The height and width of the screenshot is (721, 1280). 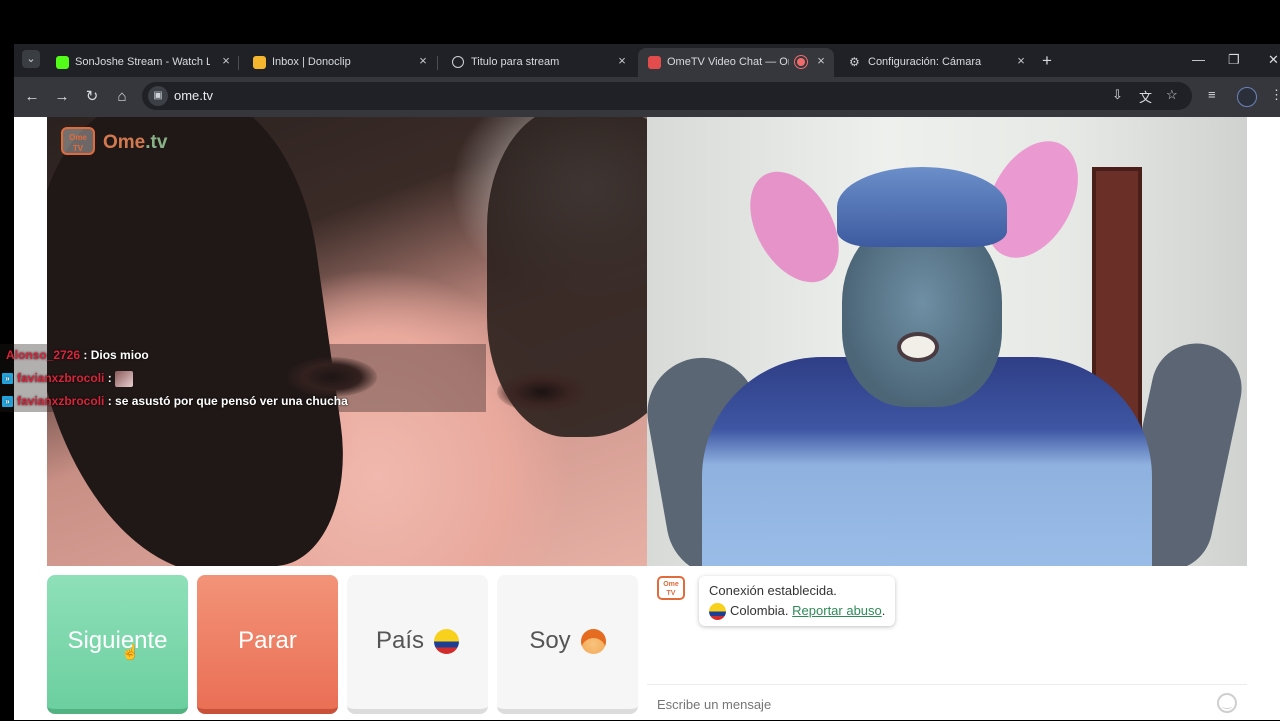 What do you see at coordinates (1247, 97) in the screenshot?
I see `profile-avatar` at bounding box center [1247, 97].